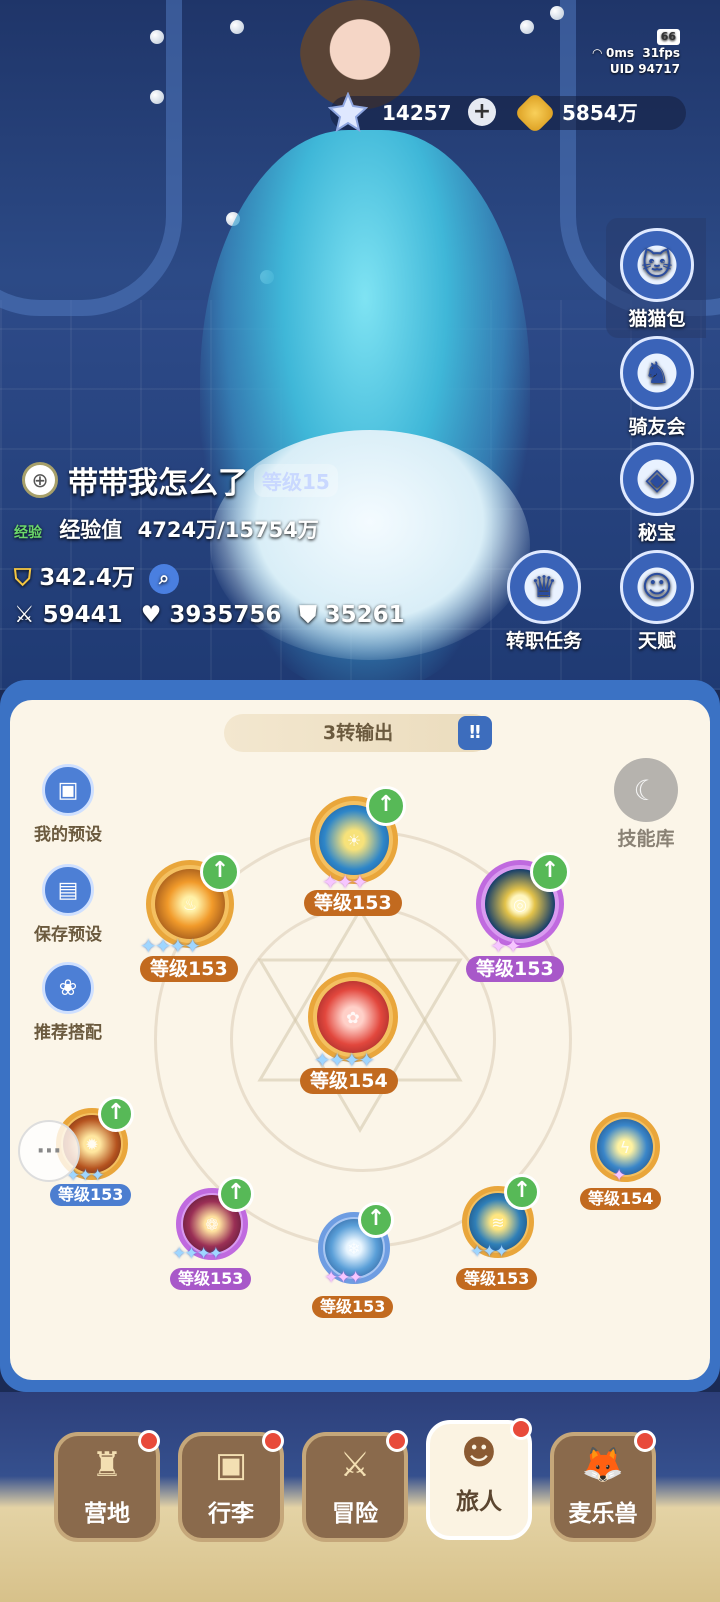 The height and width of the screenshot is (1602, 720). Describe the element at coordinates (164, 578) in the screenshot. I see `search-icon: ⌕` at that location.